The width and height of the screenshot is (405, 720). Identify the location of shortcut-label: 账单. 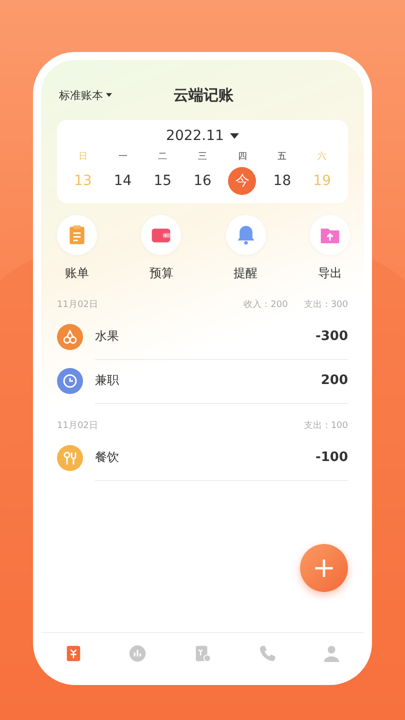
(77, 273).